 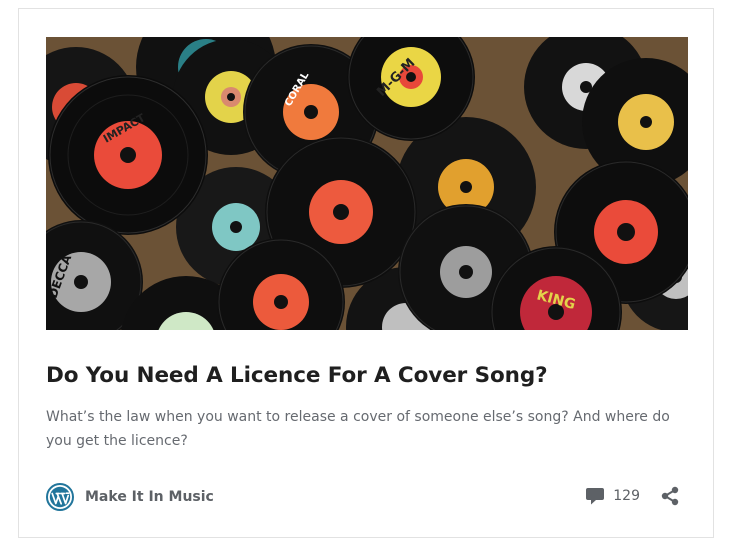 What do you see at coordinates (626, 496) in the screenshot?
I see `comment-count: 129` at bounding box center [626, 496].